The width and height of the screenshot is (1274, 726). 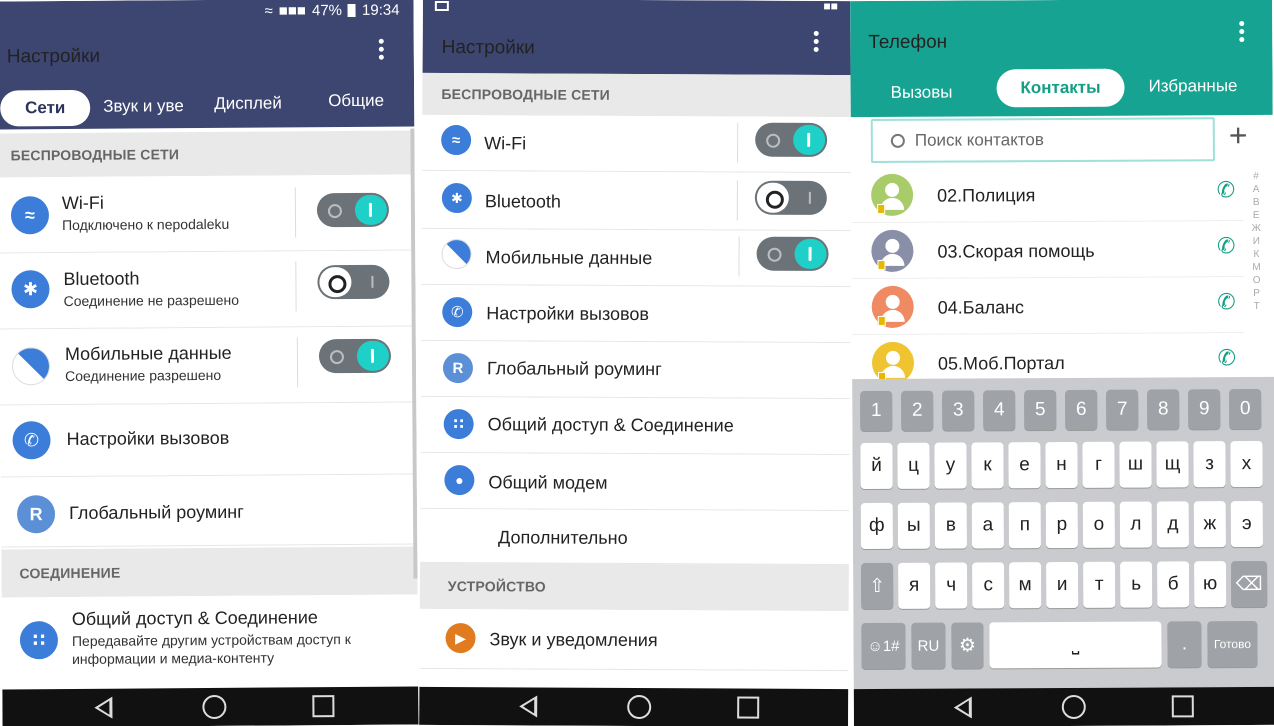 What do you see at coordinates (248, 103) in the screenshot?
I see `tab-display: Дисплей` at bounding box center [248, 103].